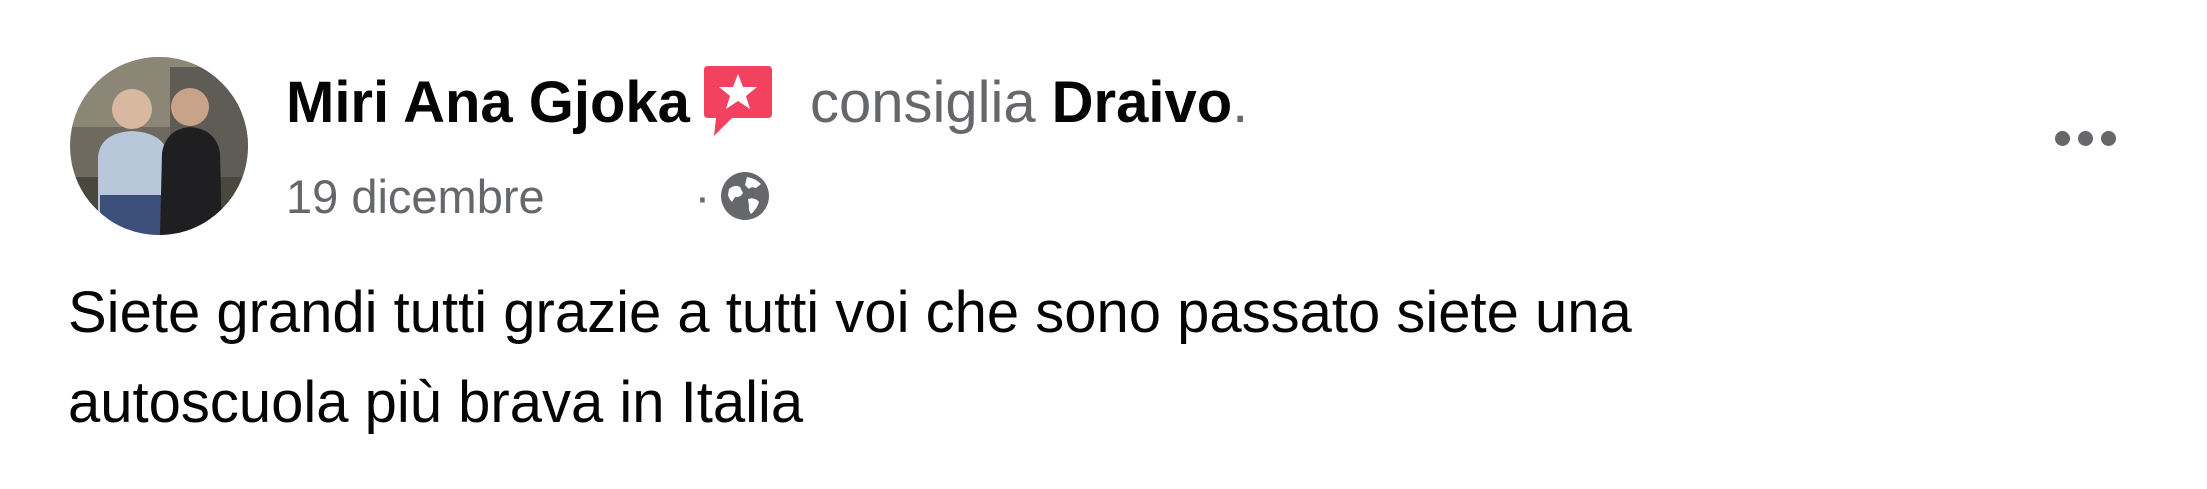 This screenshot has height=489, width=2207. What do you see at coordinates (436, 402) in the screenshot?
I see `post-text-line: autoscuola più brava in Italia` at bounding box center [436, 402].